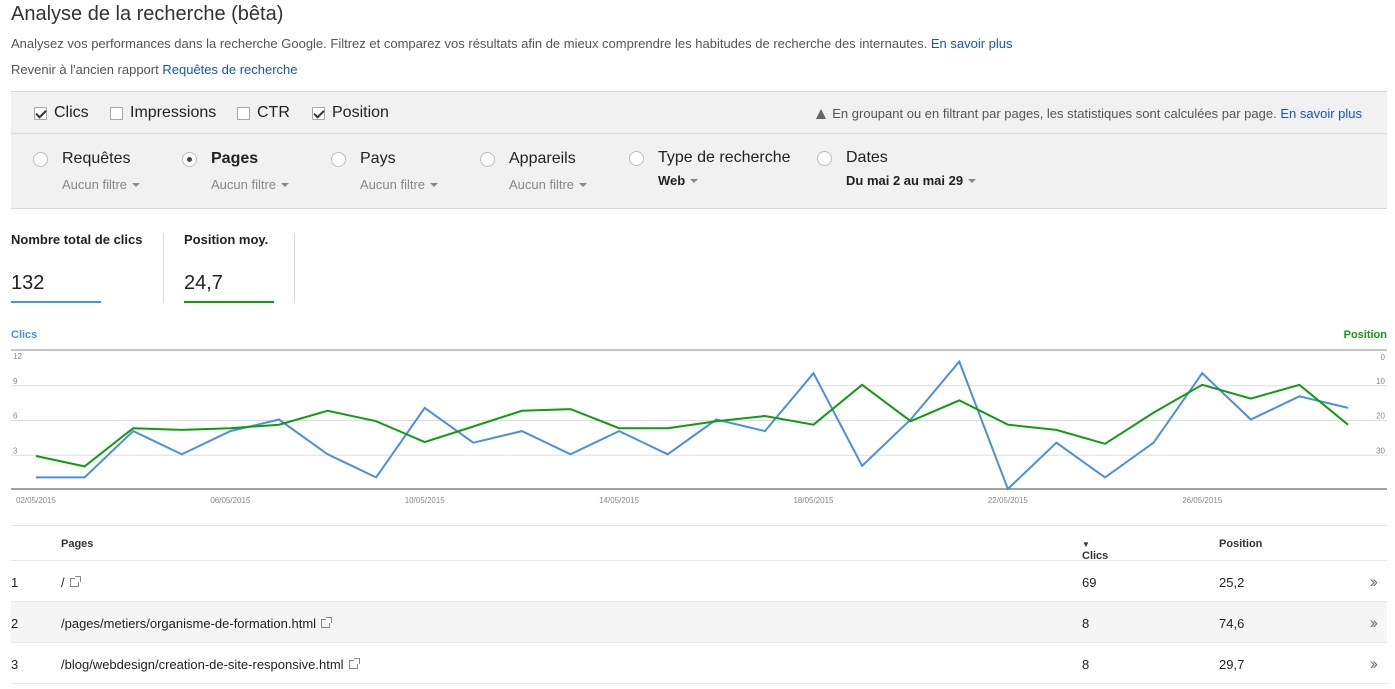 Image resolution: width=1395 pixels, height=689 pixels. I want to click on table-row: 1 / 69 25,2 ››, so click(699, 581).